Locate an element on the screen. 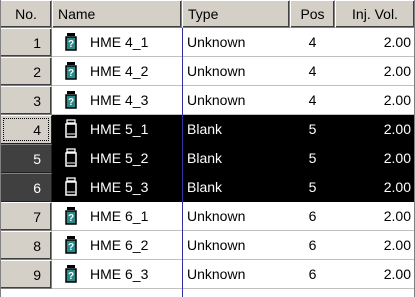  row-number-button: 5 is located at coordinates (26, 158).